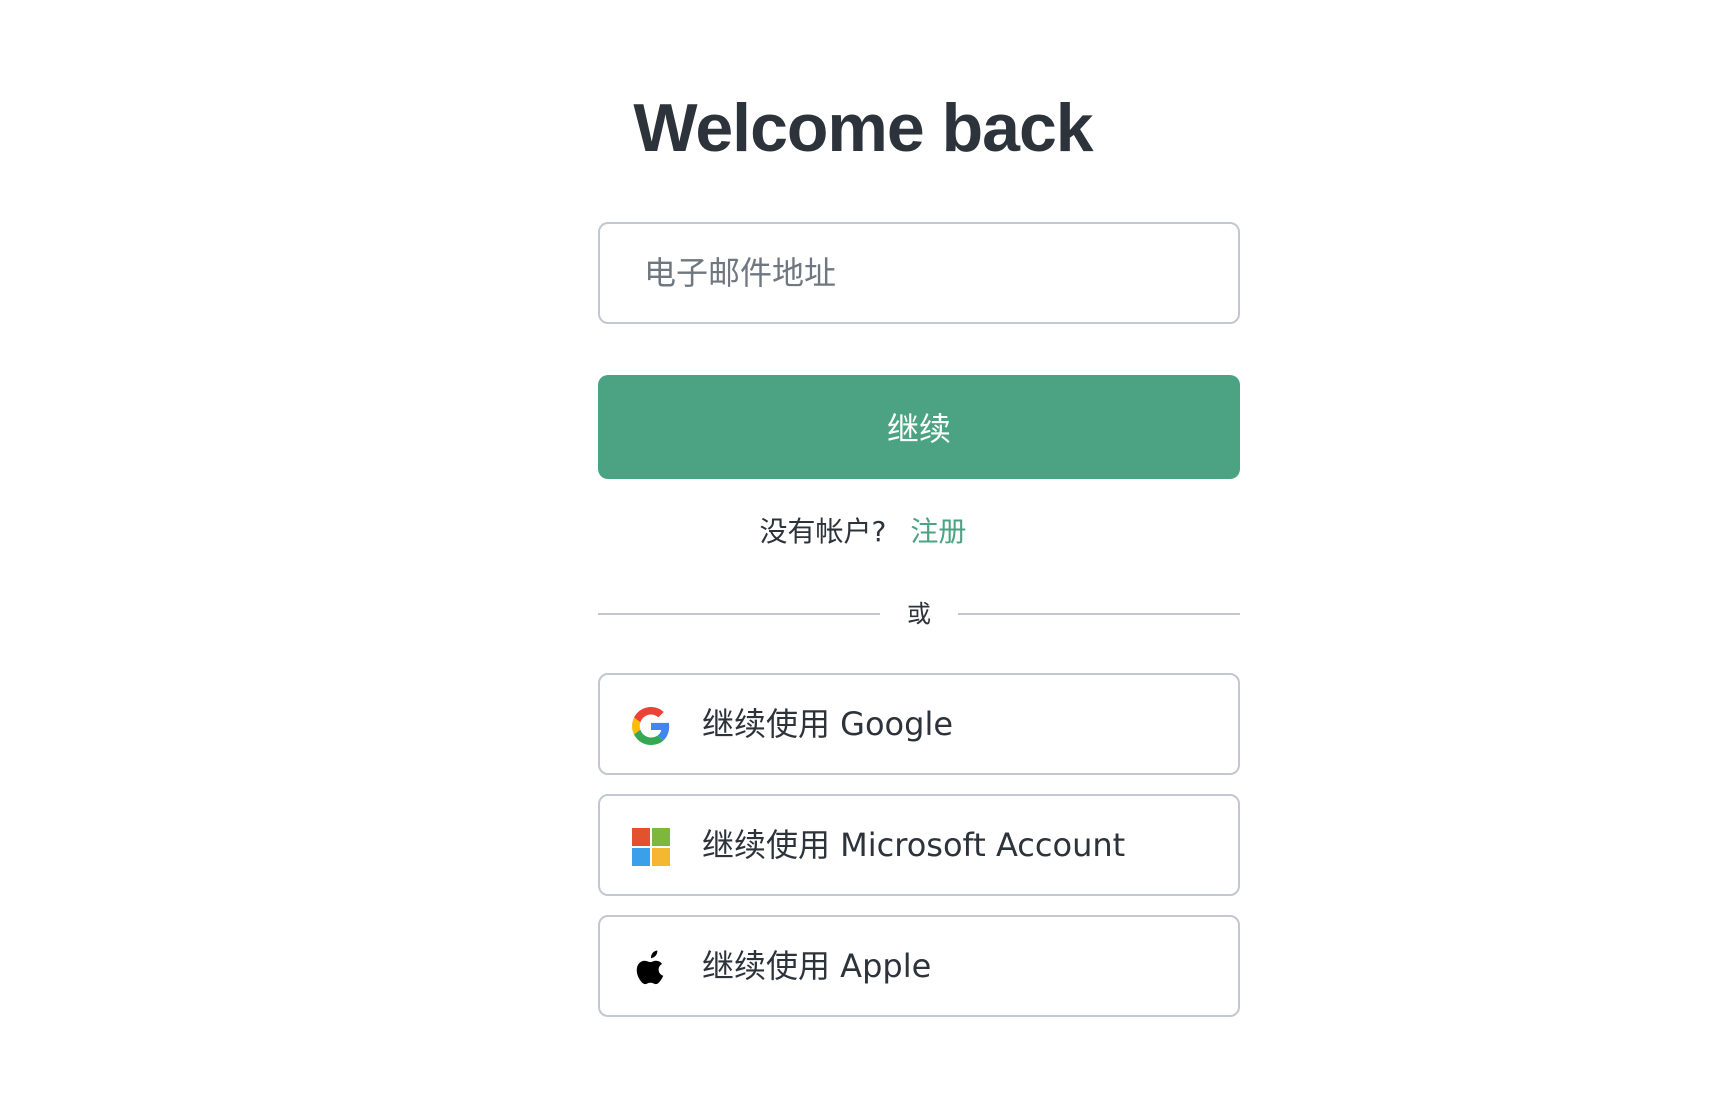 The width and height of the screenshot is (1726, 1104). I want to click on continue-with-apple-button: 继续使用 Apple, so click(919, 966).